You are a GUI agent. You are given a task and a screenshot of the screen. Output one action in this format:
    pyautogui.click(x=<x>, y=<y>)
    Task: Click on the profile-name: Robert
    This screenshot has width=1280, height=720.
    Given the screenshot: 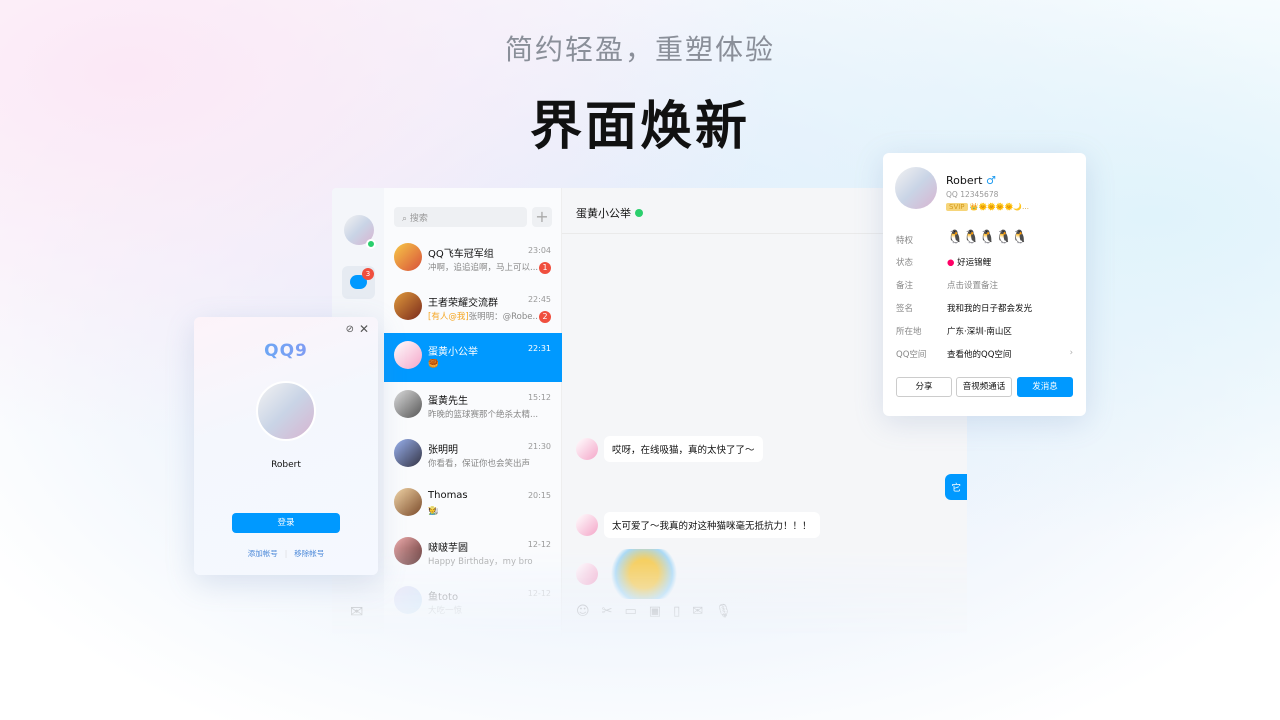 What is the action you would take?
    pyautogui.click(x=964, y=180)
    